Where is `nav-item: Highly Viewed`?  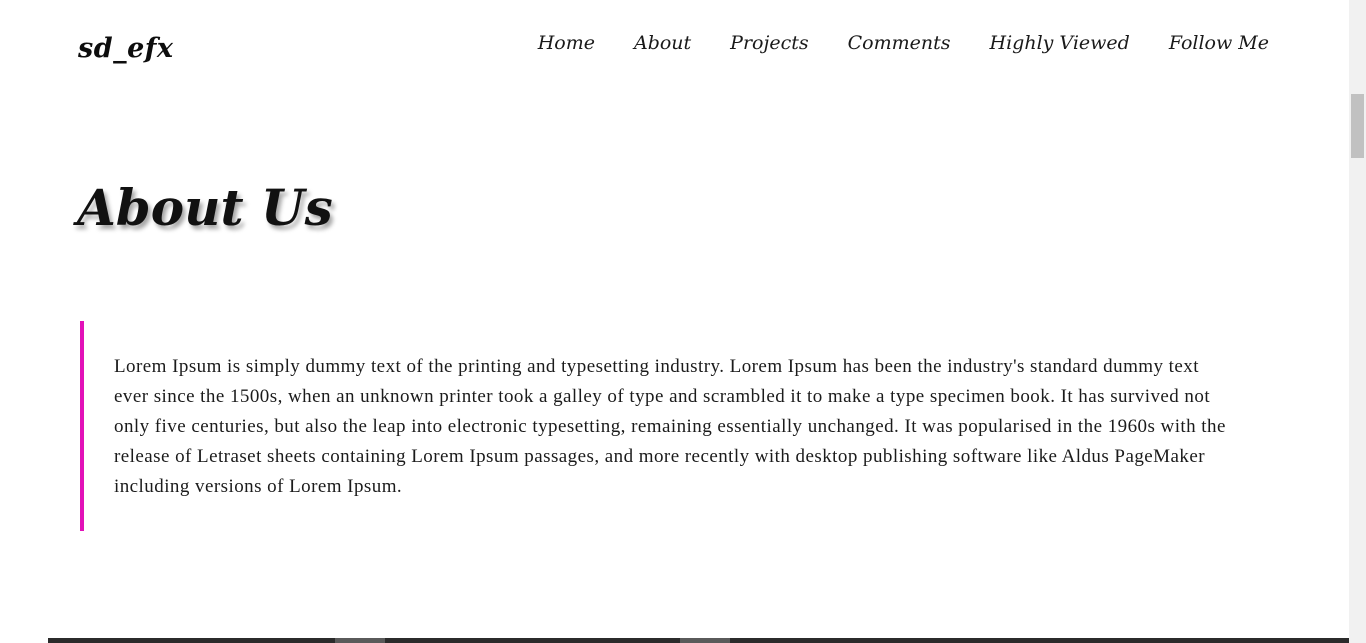
nav-item: Highly Viewed is located at coordinates (1040, 43).